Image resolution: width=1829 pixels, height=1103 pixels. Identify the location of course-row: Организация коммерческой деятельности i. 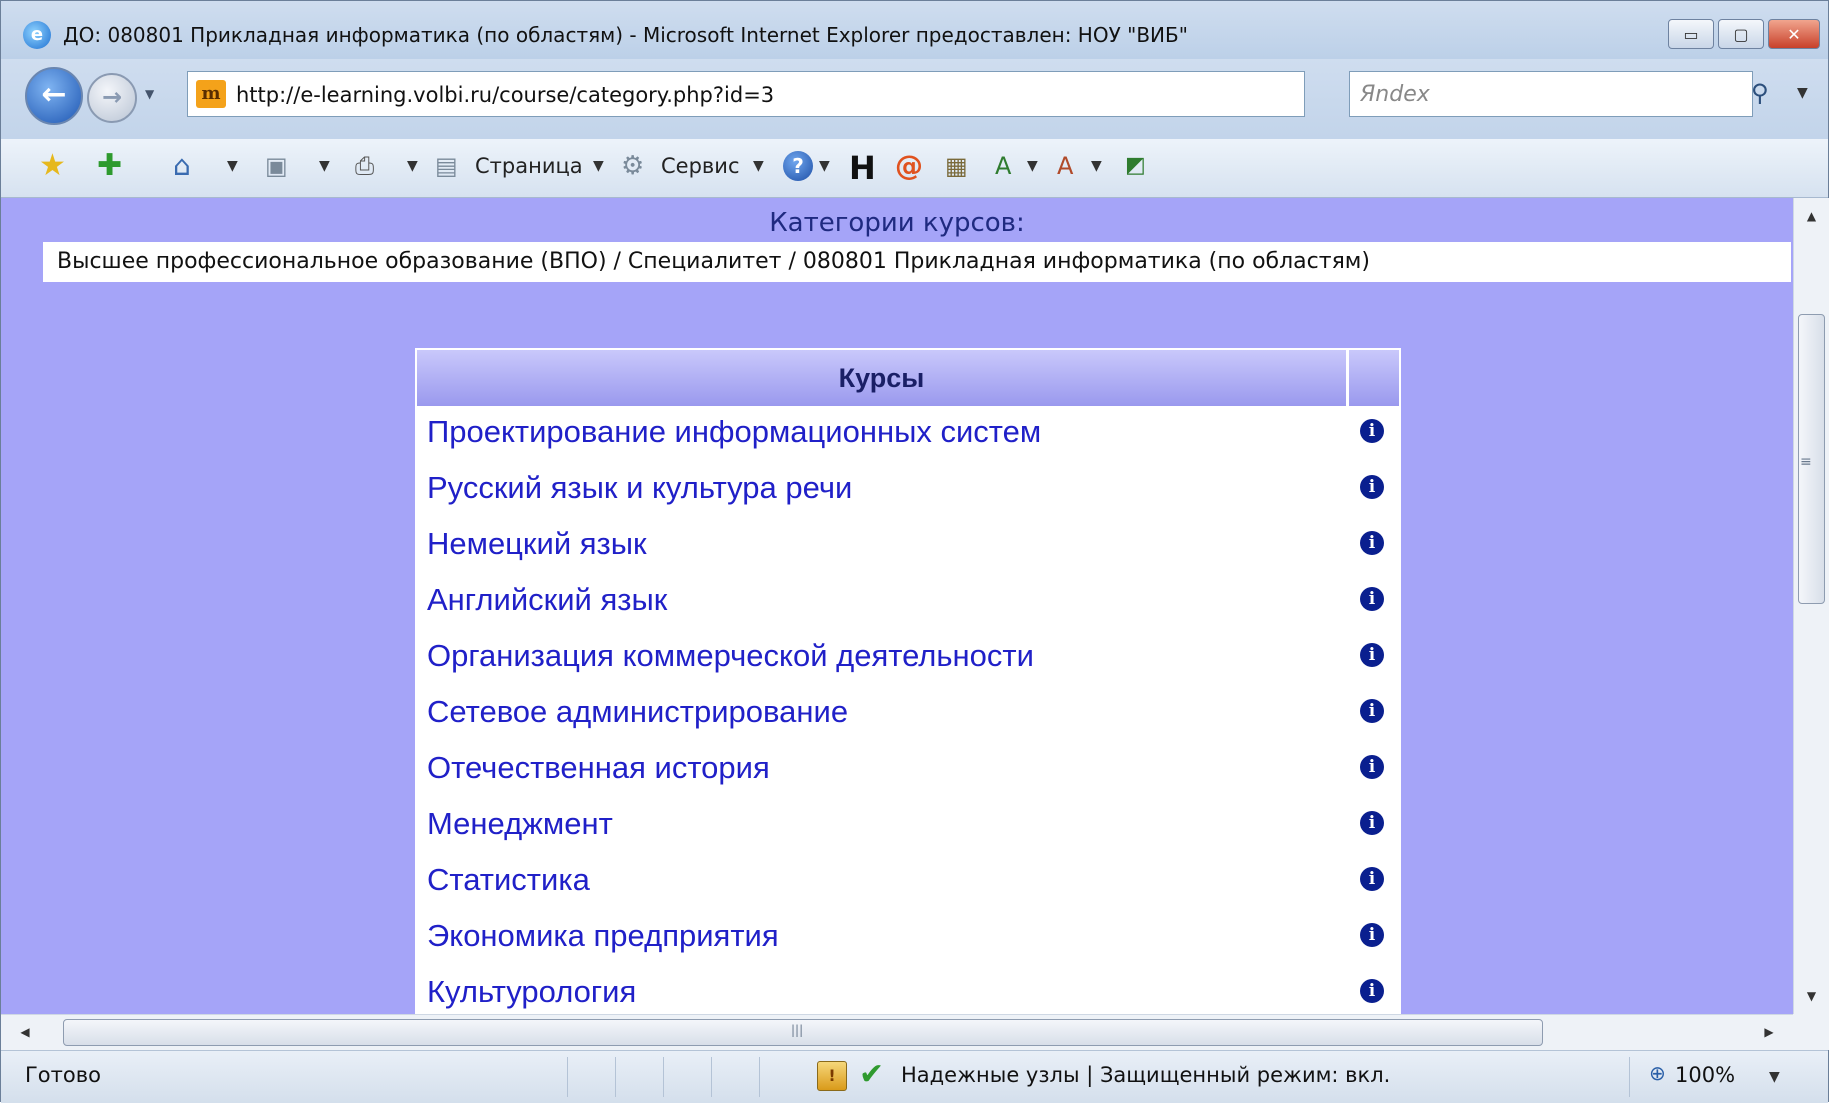
(908, 658).